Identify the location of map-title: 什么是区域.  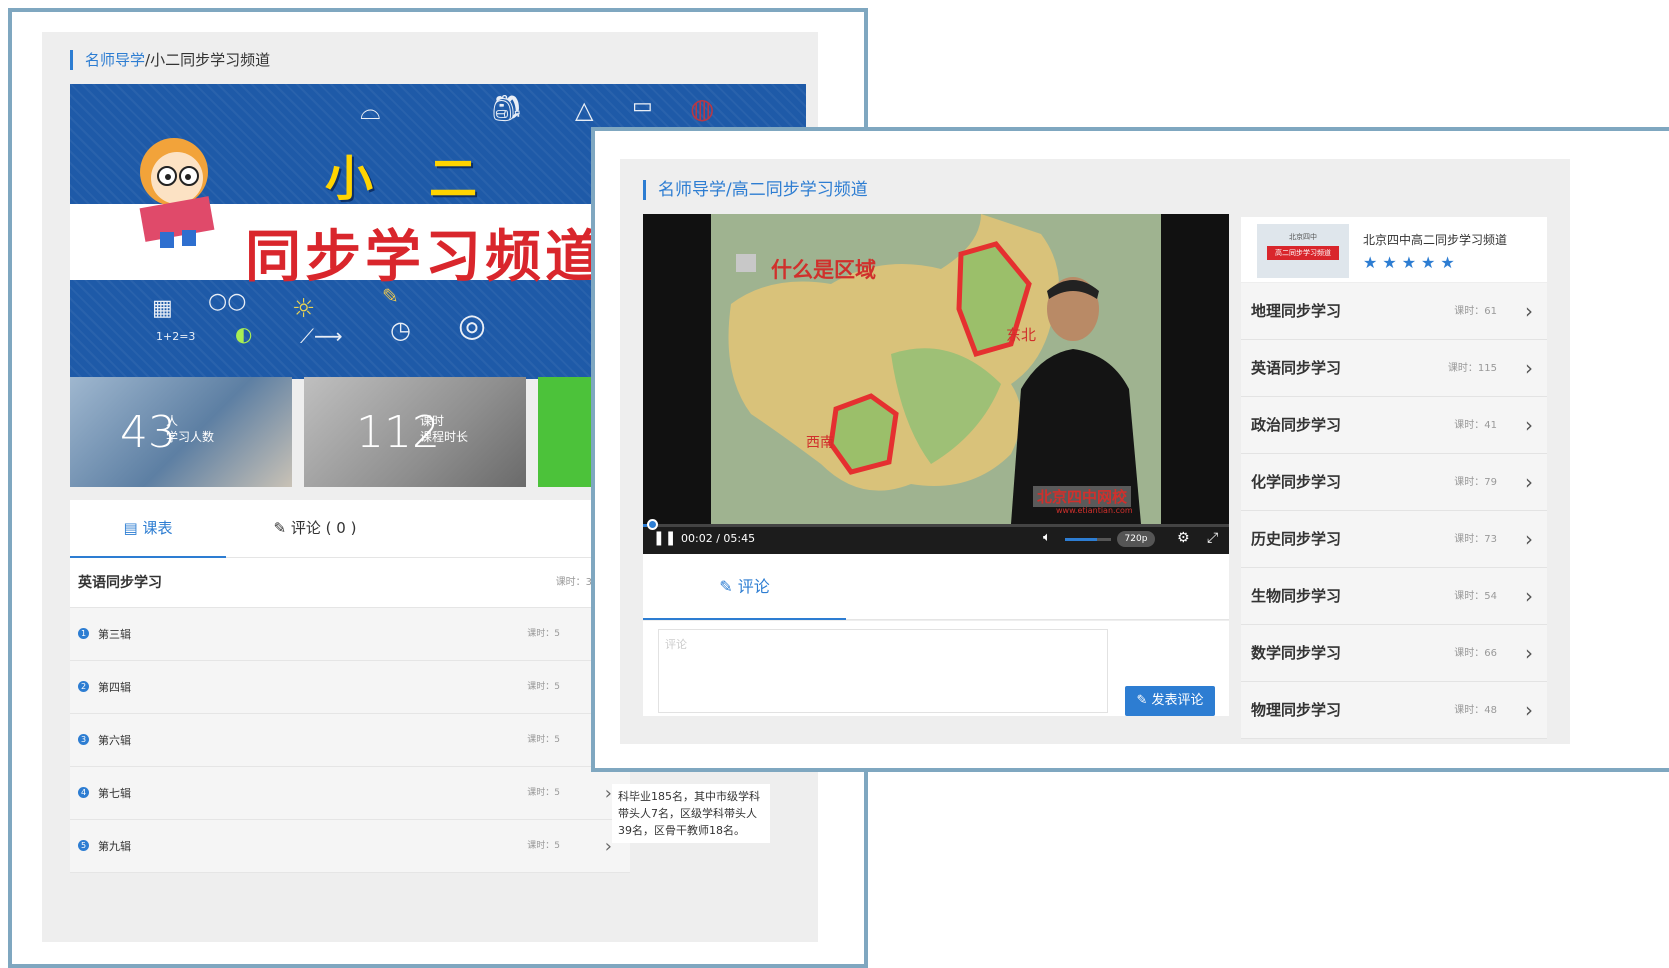
(823, 270).